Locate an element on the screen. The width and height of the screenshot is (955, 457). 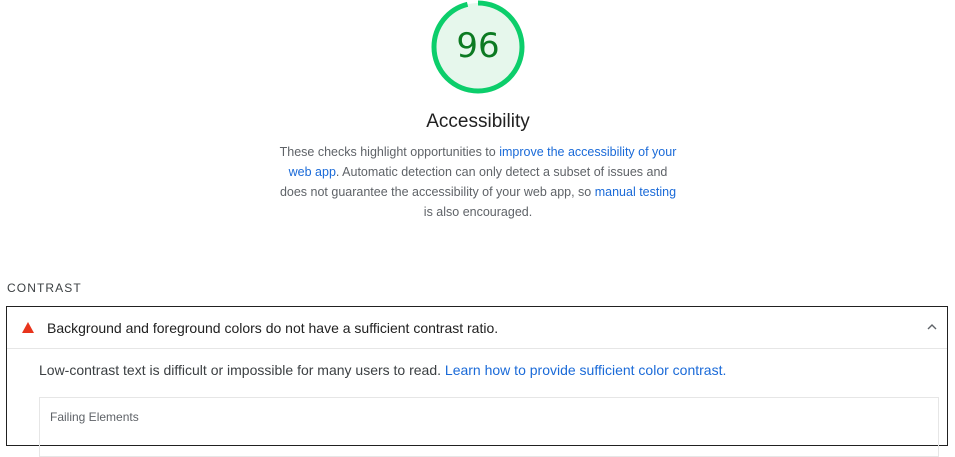
score-value: 96 is located at coordinates (478, 46).